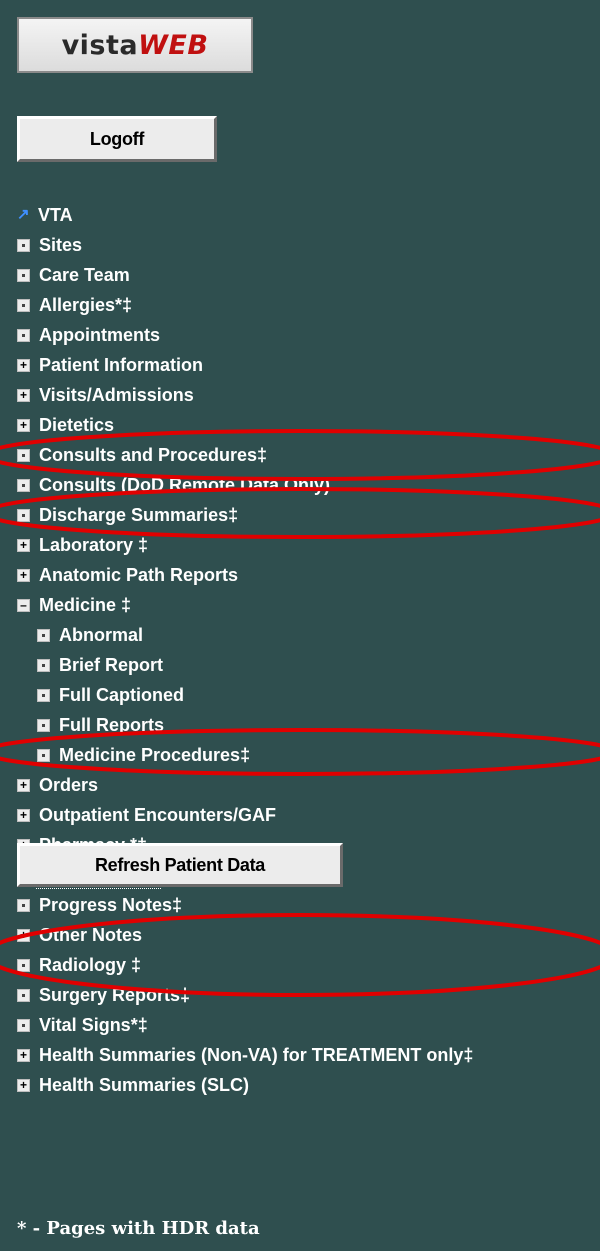 The width and height of the screenshot is (600, 1251). I want to click on footnote: * - Pages with HDR data, so click(138, 1228).